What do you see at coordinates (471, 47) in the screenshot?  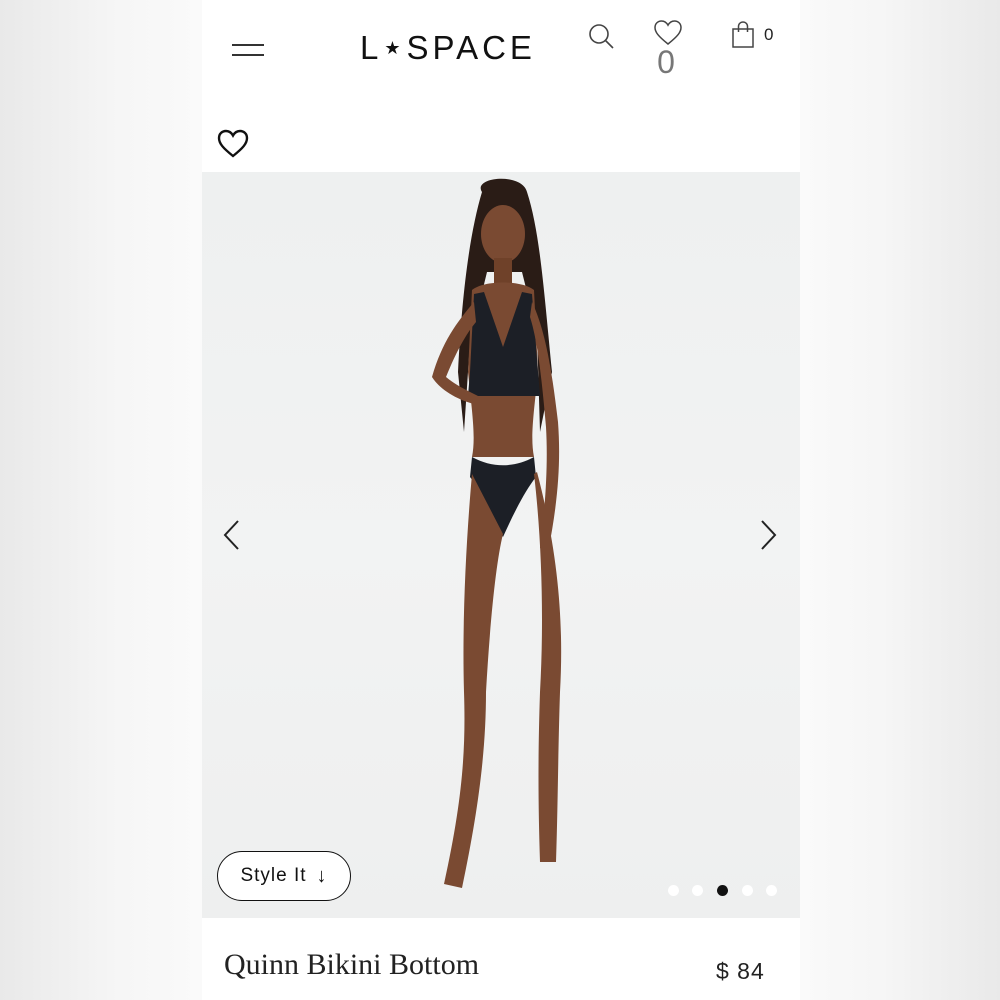 I see `logo-text-right: SPACE` at bounding box center [471, 47].